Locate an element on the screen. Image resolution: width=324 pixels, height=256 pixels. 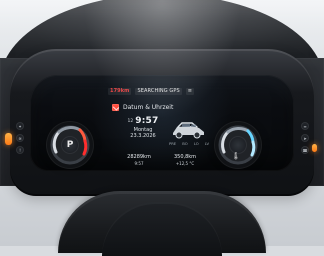
top-status-bar: 179km SEARCHING GPS ≡ is located at coordinates (153, 91).